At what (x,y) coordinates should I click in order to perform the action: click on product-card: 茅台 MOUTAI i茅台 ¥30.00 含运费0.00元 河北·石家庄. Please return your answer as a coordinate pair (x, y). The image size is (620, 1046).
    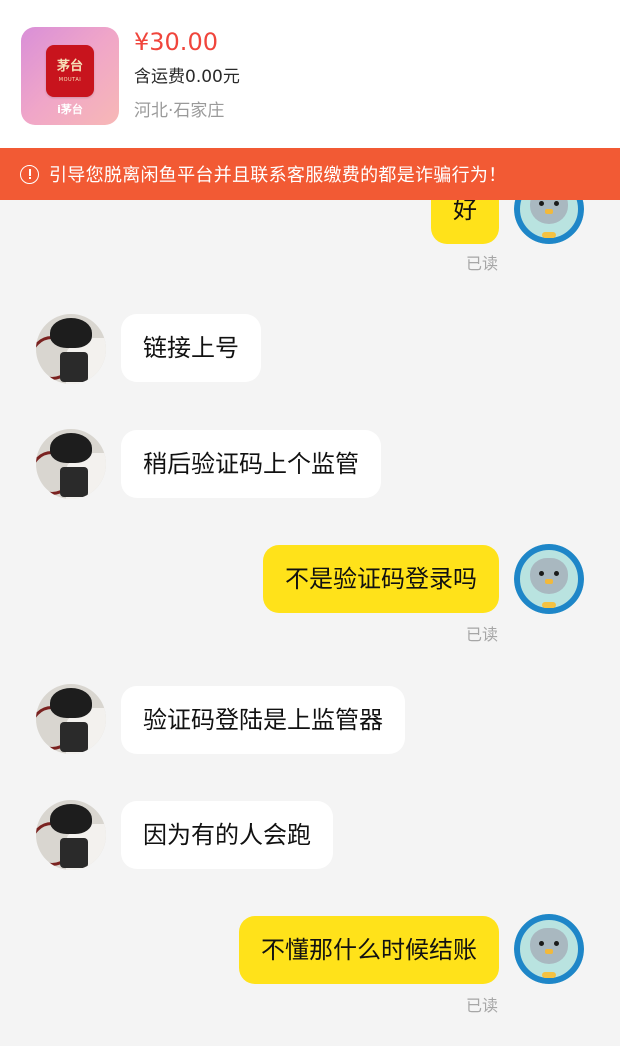
    Looking at the image, I should click on (310, 74).